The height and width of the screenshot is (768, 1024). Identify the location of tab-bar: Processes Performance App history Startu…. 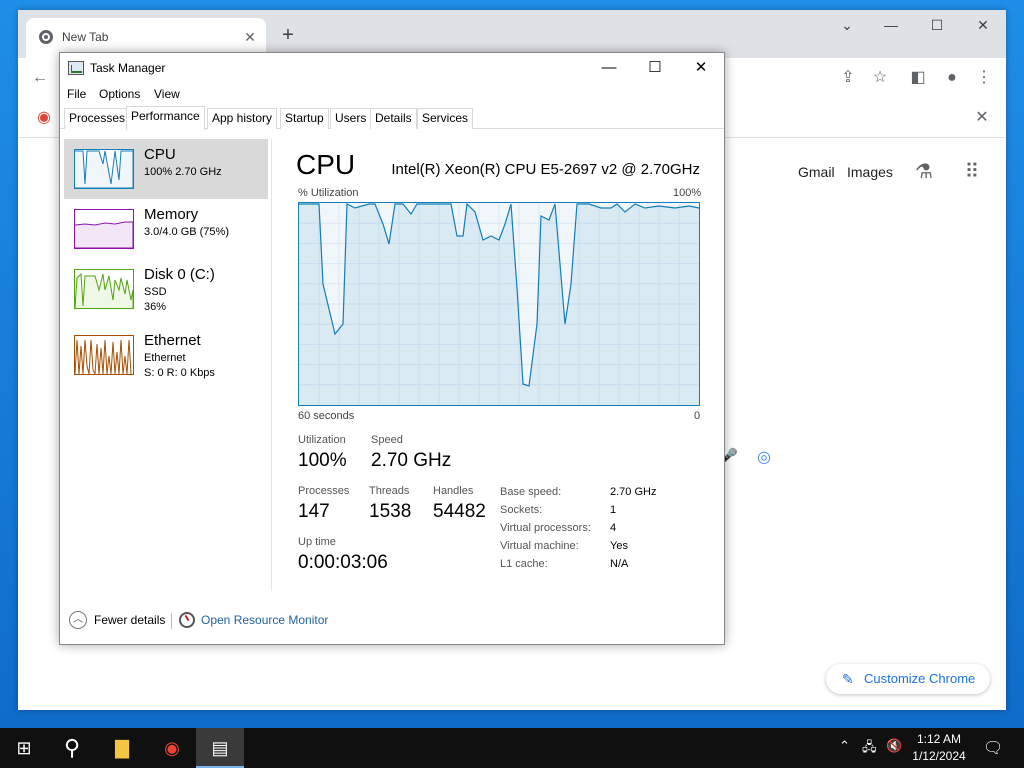
(392, 118).